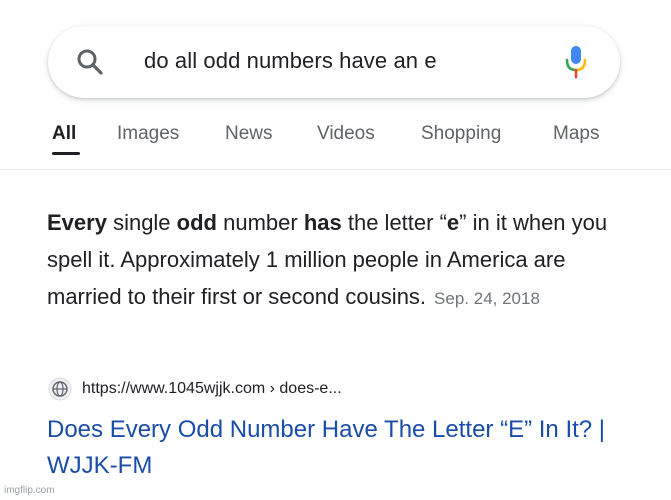 This screenshot has height=500, width=671. What do you see at coordinates (346, 134) in the screenshot?
I see `tab-videos: Videos` at bounding box center [346, 134].